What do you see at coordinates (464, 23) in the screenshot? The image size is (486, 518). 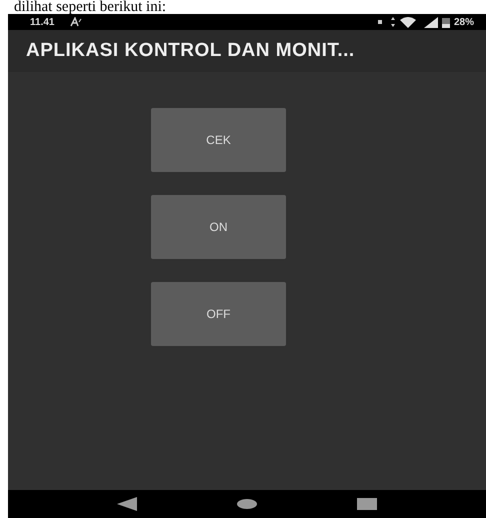 I see `battery-percent: 28%` at bounding box center [464, 23].